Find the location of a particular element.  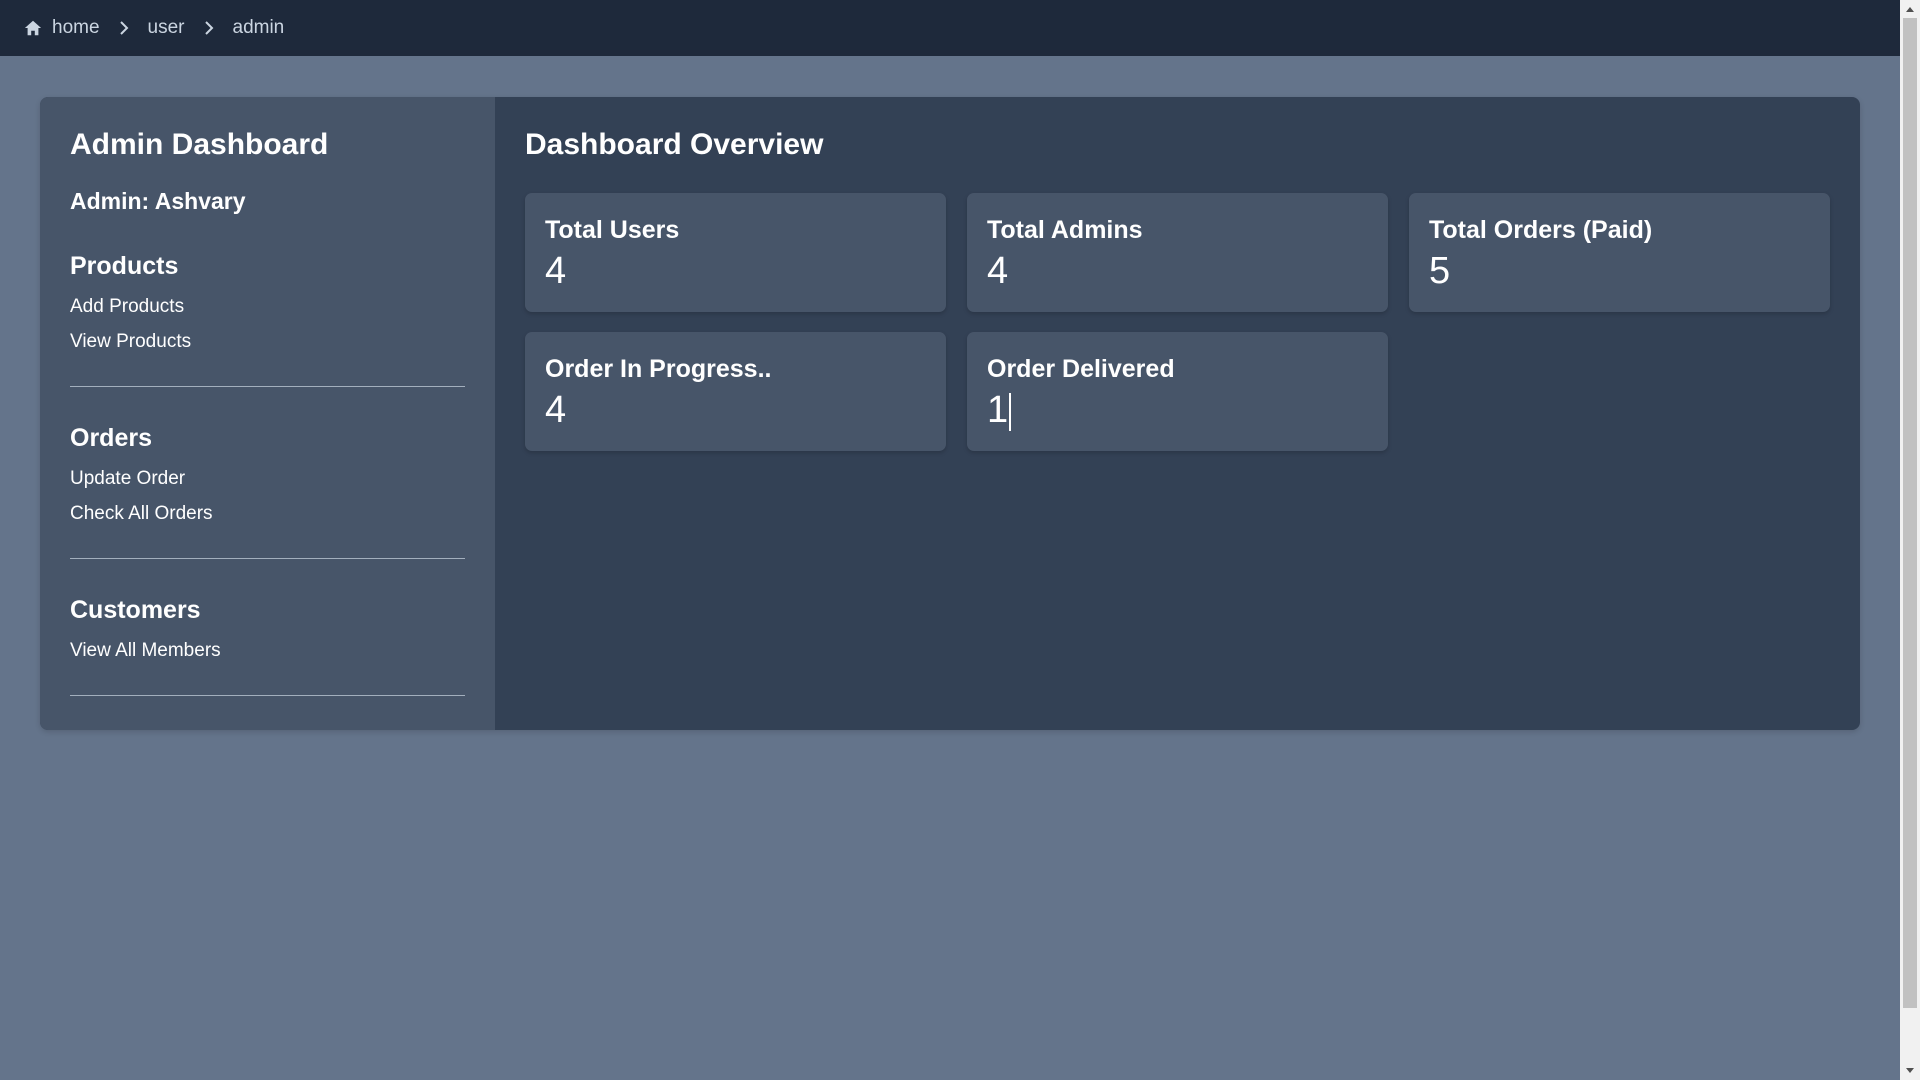

stat-card-total-orders-paid: Total Orders (Paid) 5 is located at coordinates (1619, 252).